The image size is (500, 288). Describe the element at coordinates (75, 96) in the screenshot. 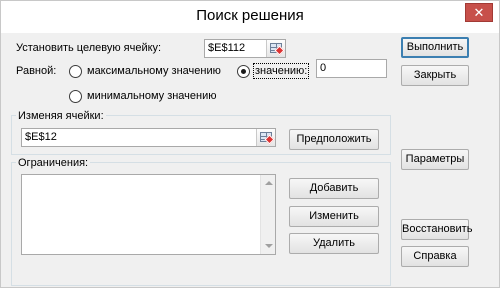

I see `min-radio` at that location.